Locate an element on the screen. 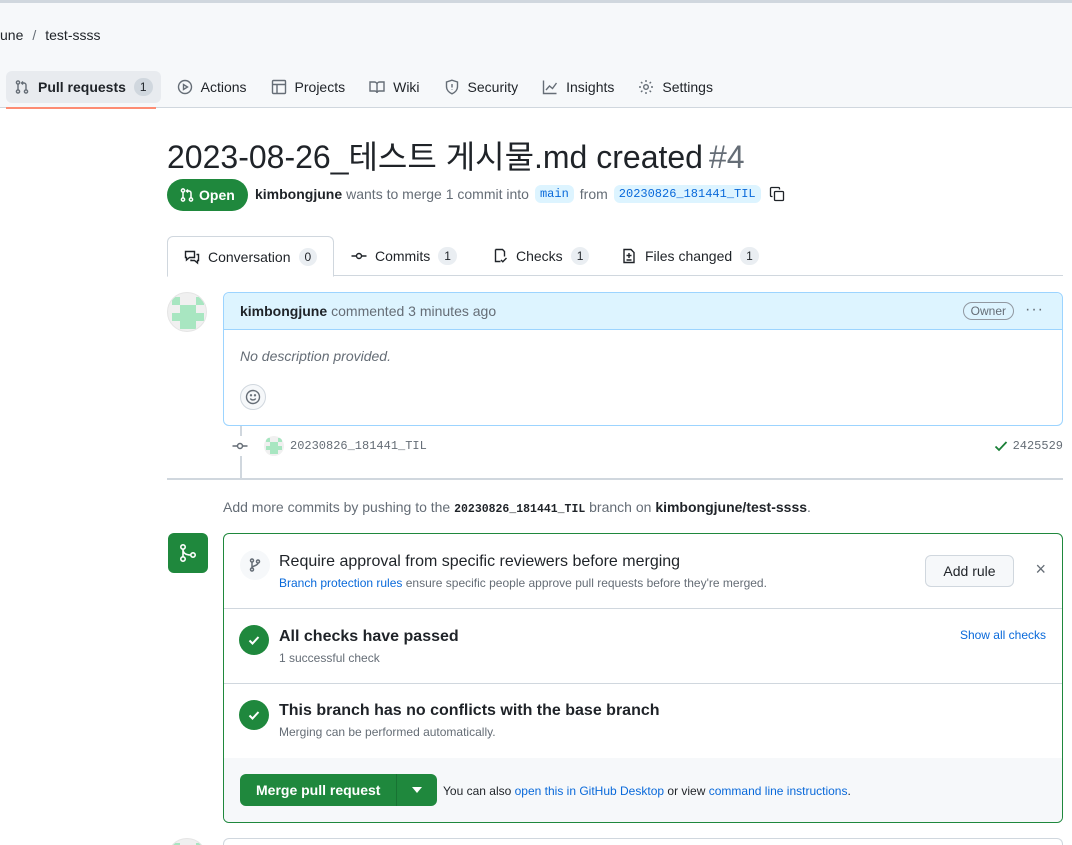 The height and width of the screenshot is (845, 1072). breadcrumb-repo: test-ssss is located at coordinates (72, 35).